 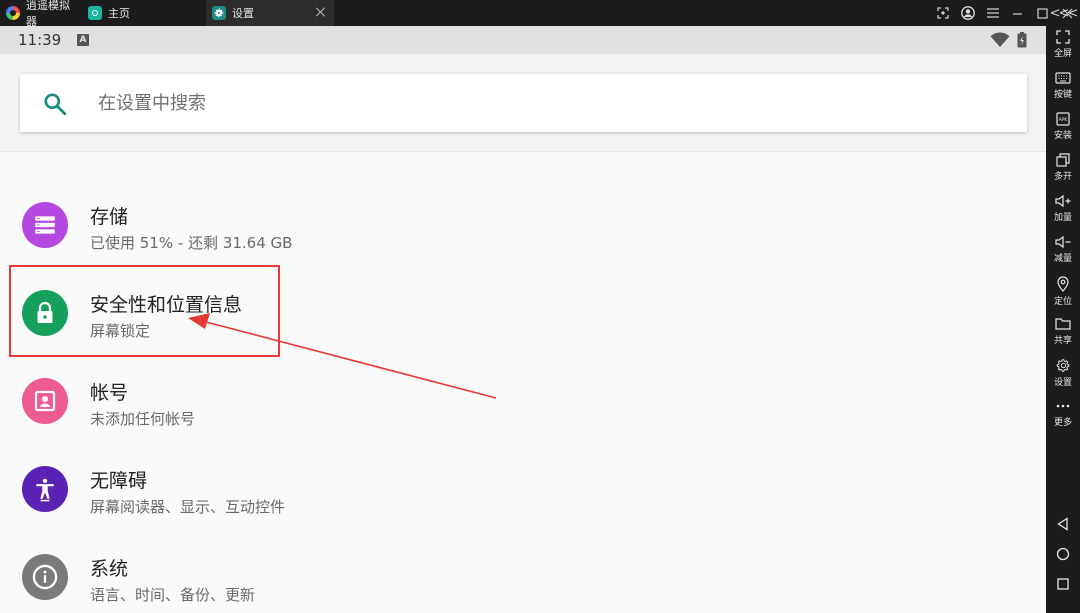 I want to click on multi-instance-button: 多开, so click(x=1063, y=169).